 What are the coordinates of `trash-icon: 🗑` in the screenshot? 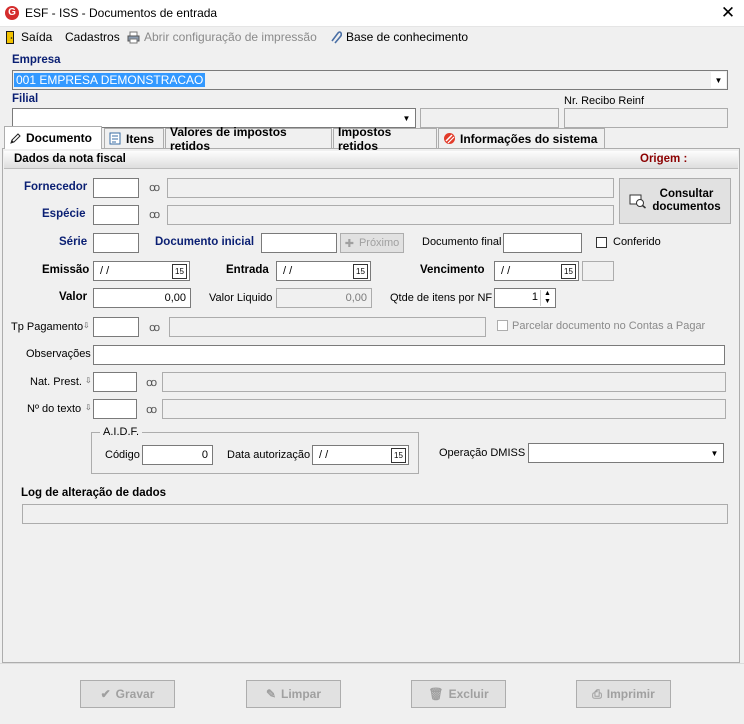 It's located at (436, 694).